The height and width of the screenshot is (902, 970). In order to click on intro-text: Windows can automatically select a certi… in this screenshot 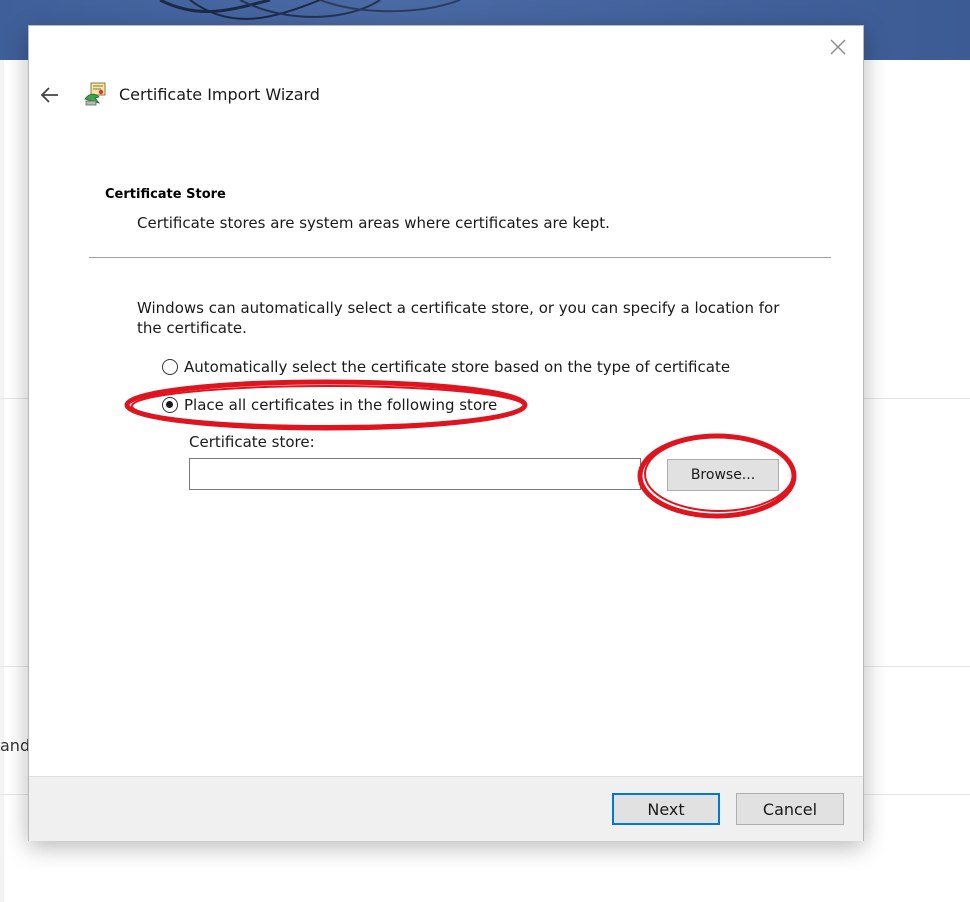, I will do `click(458, 318)`.